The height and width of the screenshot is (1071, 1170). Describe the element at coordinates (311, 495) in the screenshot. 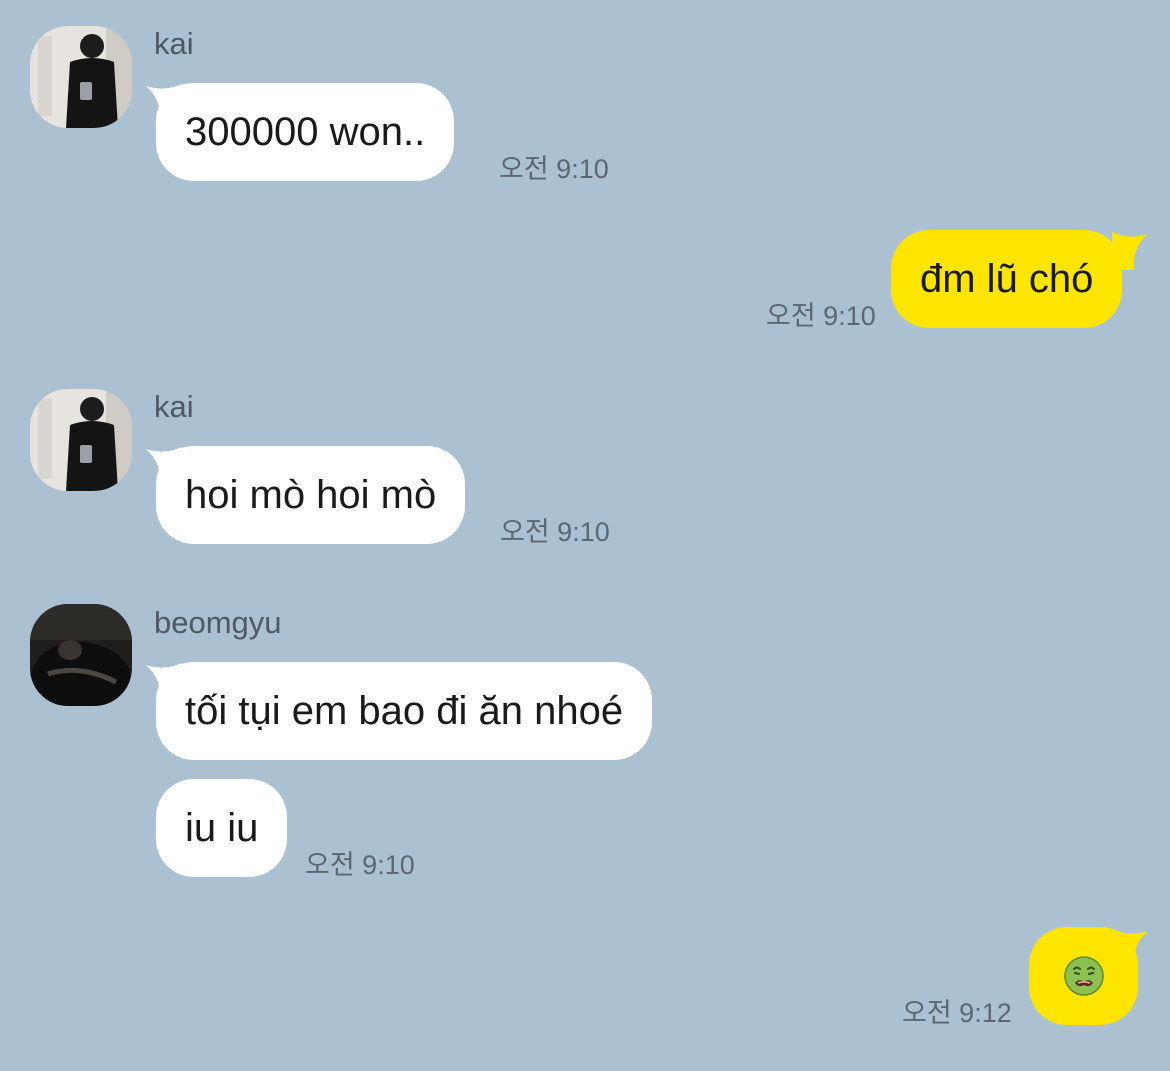

I see `message-bubble: hoi mò hoi mò` at that location.